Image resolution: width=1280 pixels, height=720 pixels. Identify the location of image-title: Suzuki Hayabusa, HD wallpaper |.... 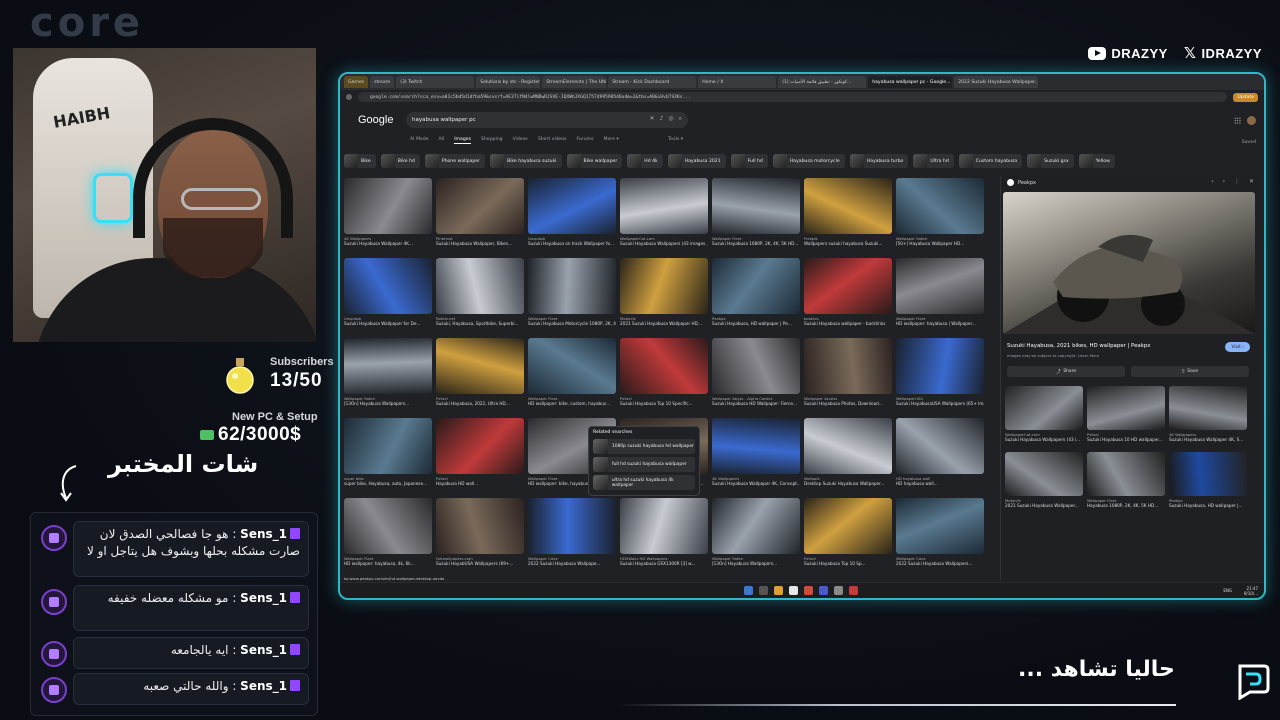
(1208, 505).